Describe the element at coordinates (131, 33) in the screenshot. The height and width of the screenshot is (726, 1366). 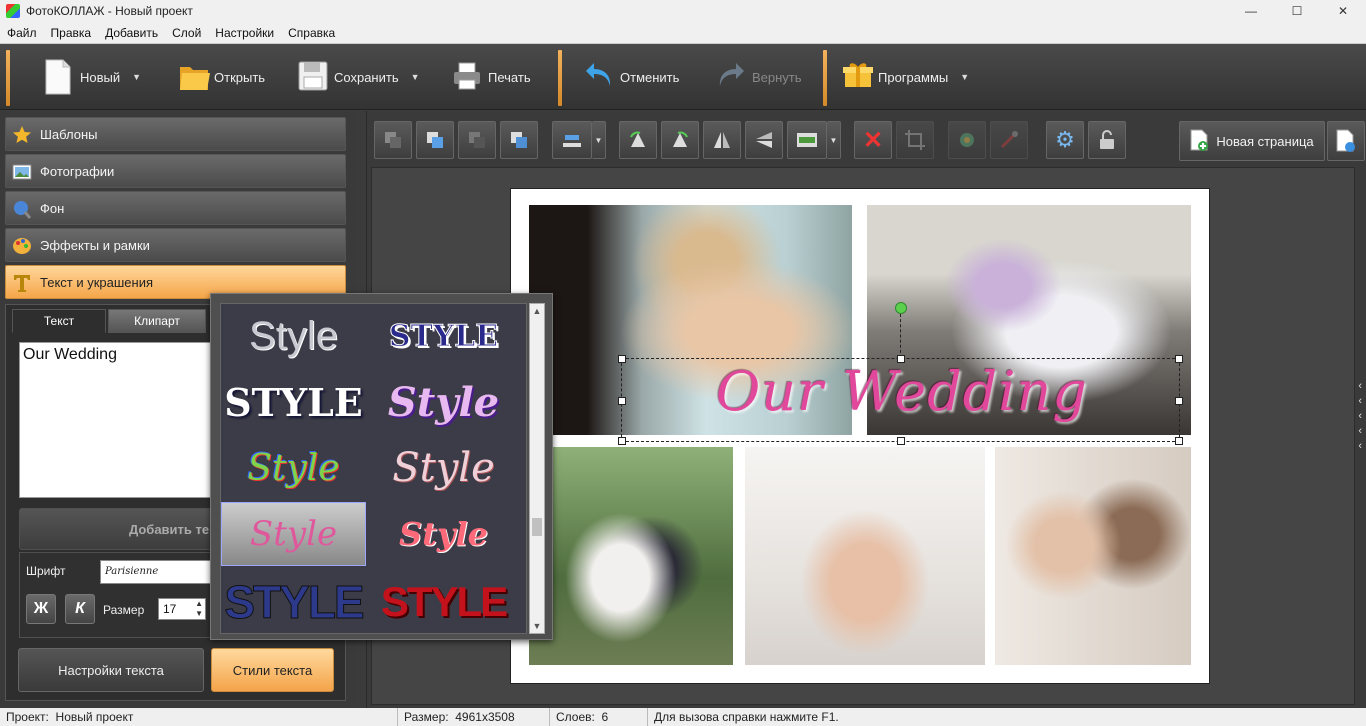
I see `menu-add: Добавить` at that location.